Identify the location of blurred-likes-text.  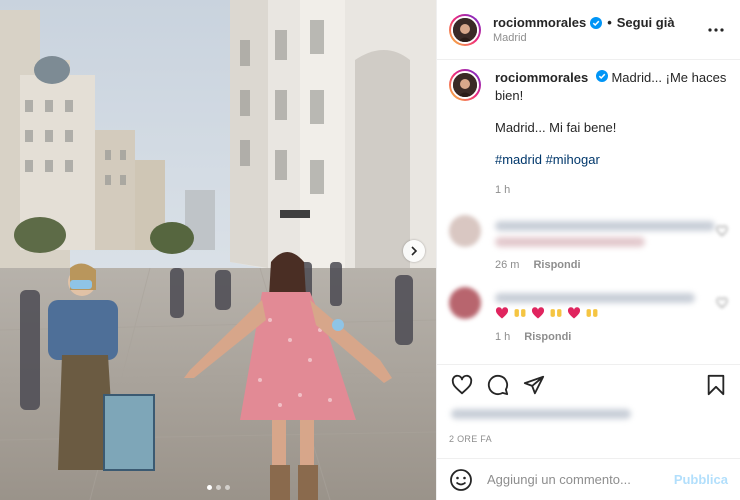
(541, 414).